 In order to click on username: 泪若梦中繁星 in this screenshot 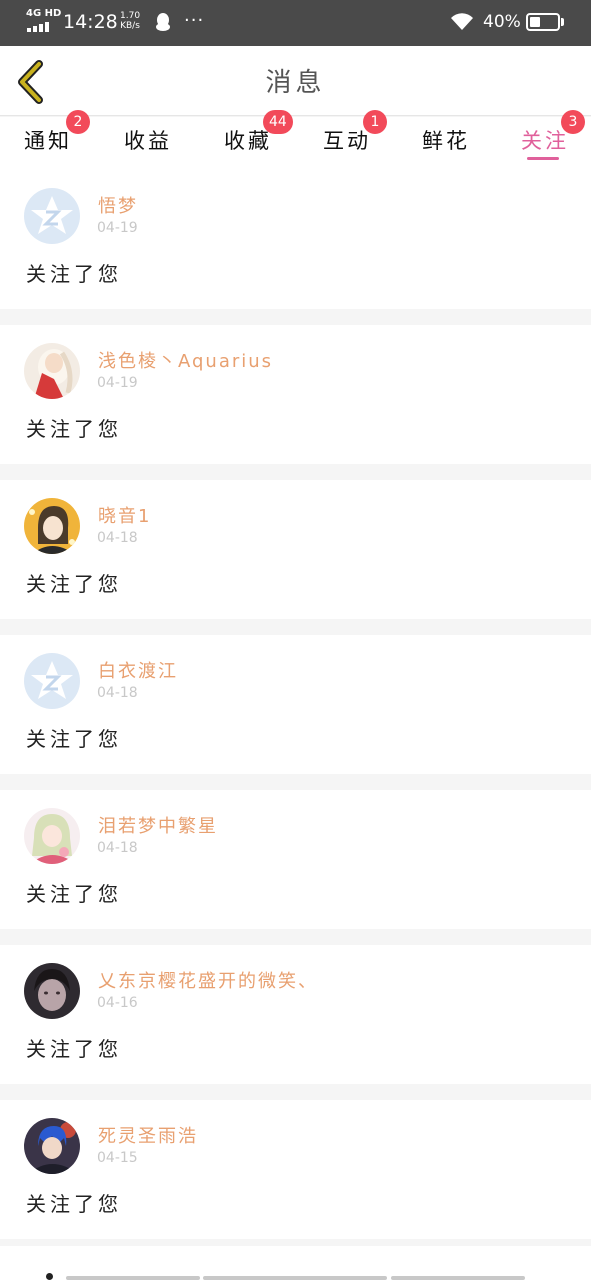, I will do `click(158, 825)`.